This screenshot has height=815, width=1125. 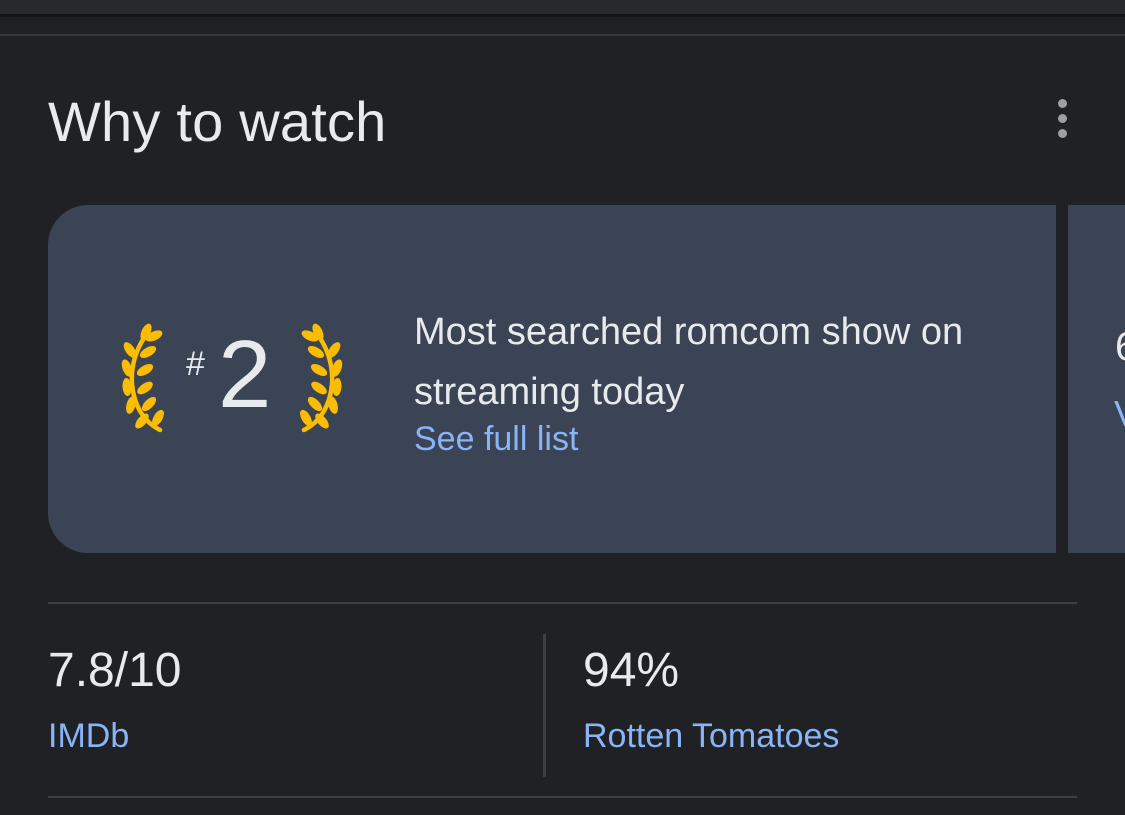 I want to click on next-card-partial: 6 V, so click(x=1096, y=379).